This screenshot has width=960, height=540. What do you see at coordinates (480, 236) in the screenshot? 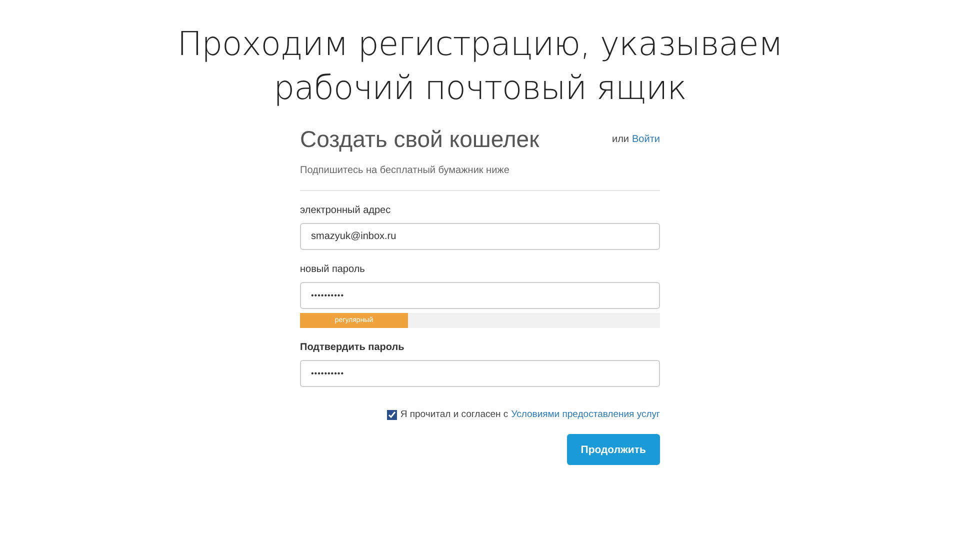
I see `email-field: smazyuk@inbox.ru` at bounding box center [480, 236].